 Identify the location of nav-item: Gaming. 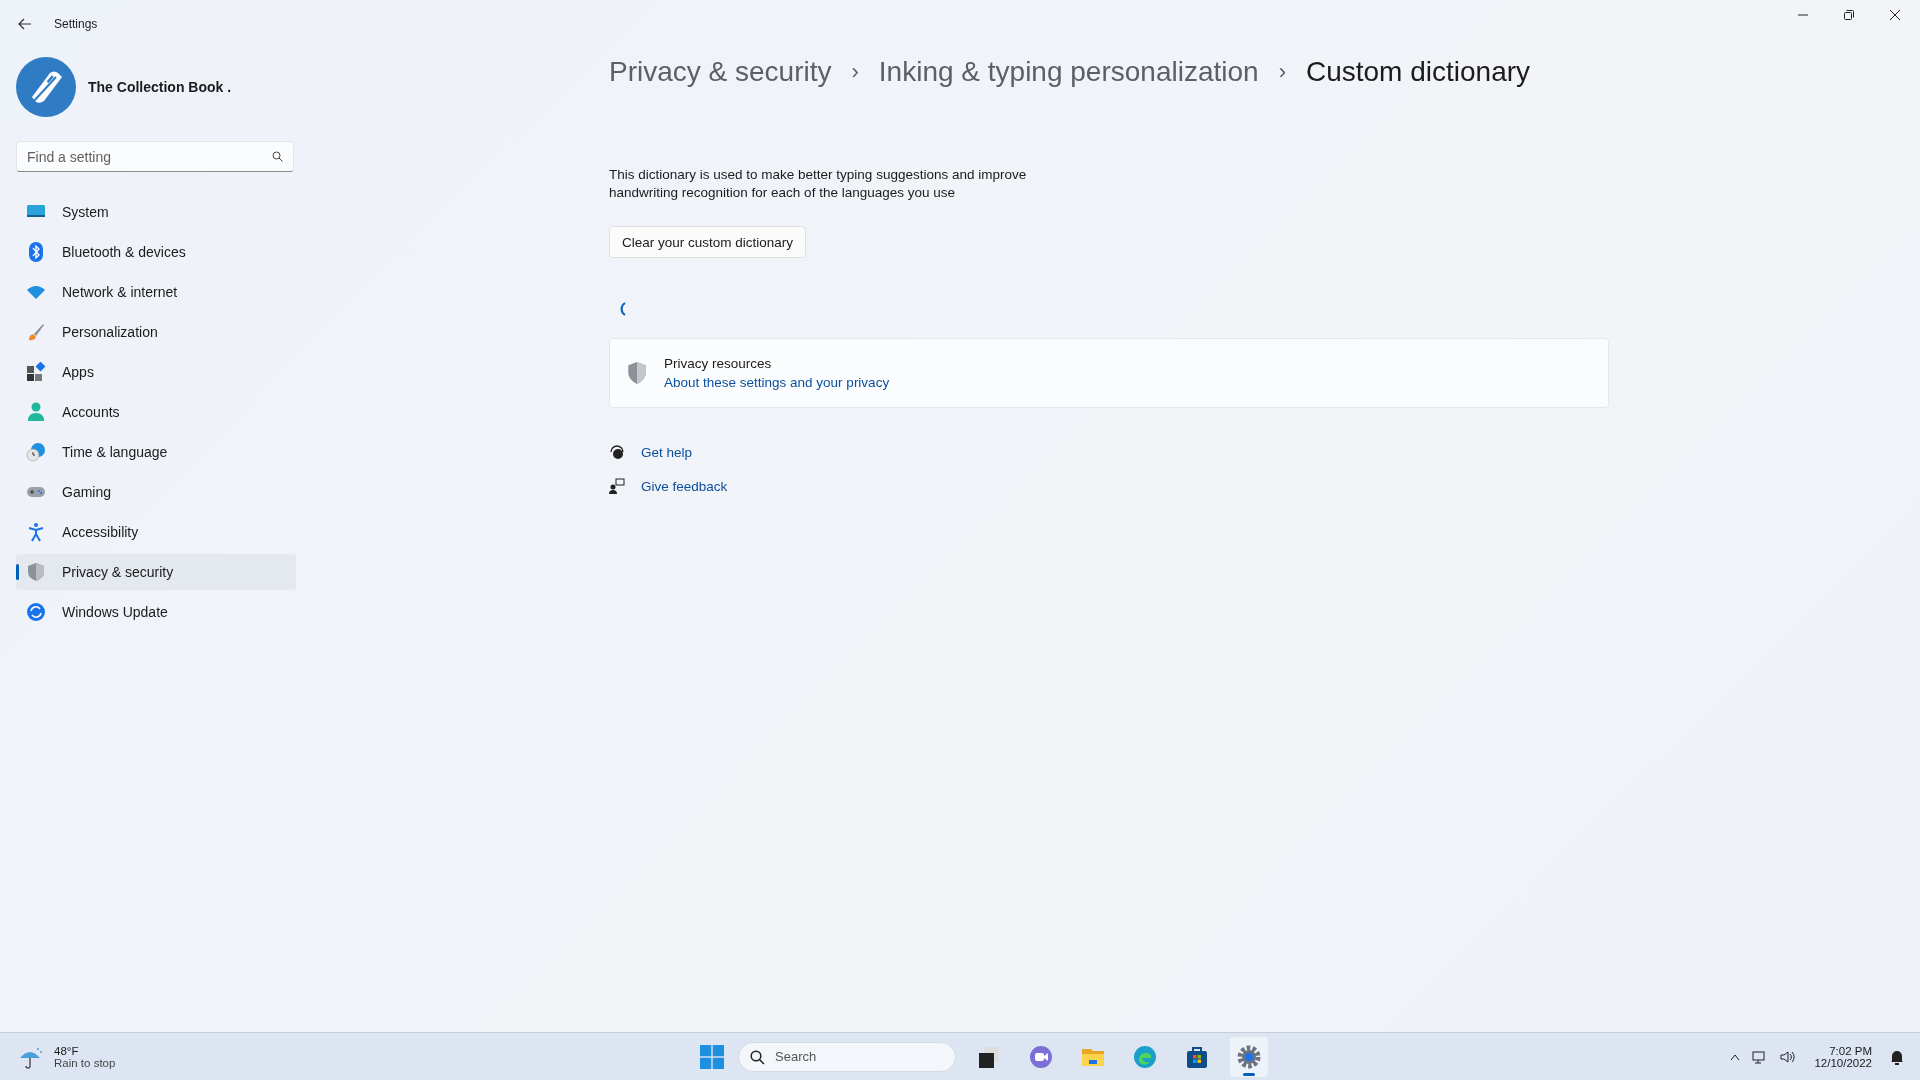
(156, 492).